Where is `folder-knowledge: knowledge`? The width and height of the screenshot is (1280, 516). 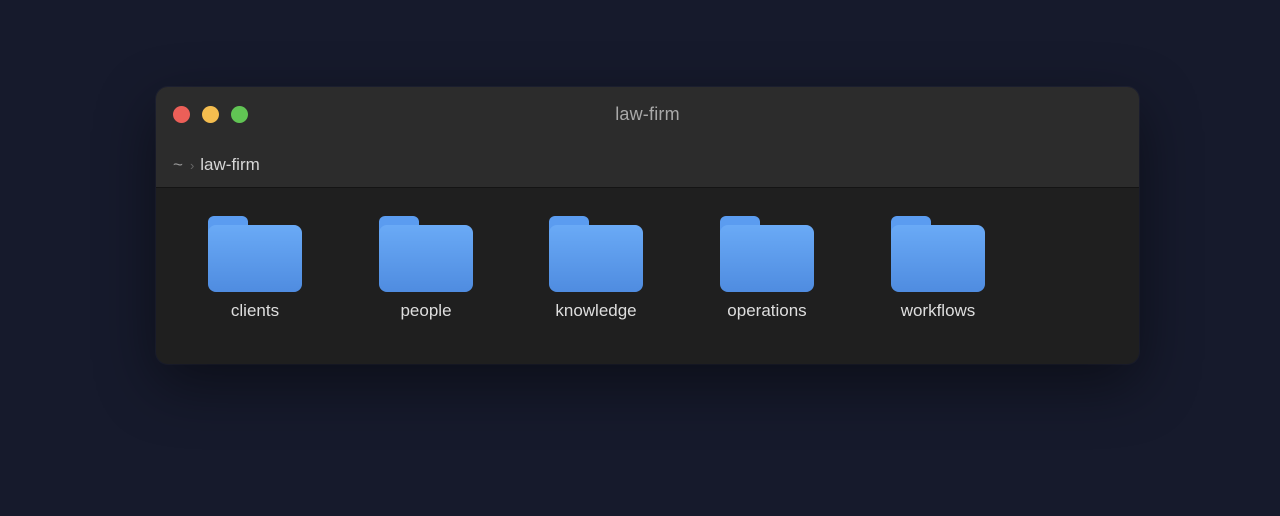 folder-knowledge: knowledge is located at coordinates (596, 271).